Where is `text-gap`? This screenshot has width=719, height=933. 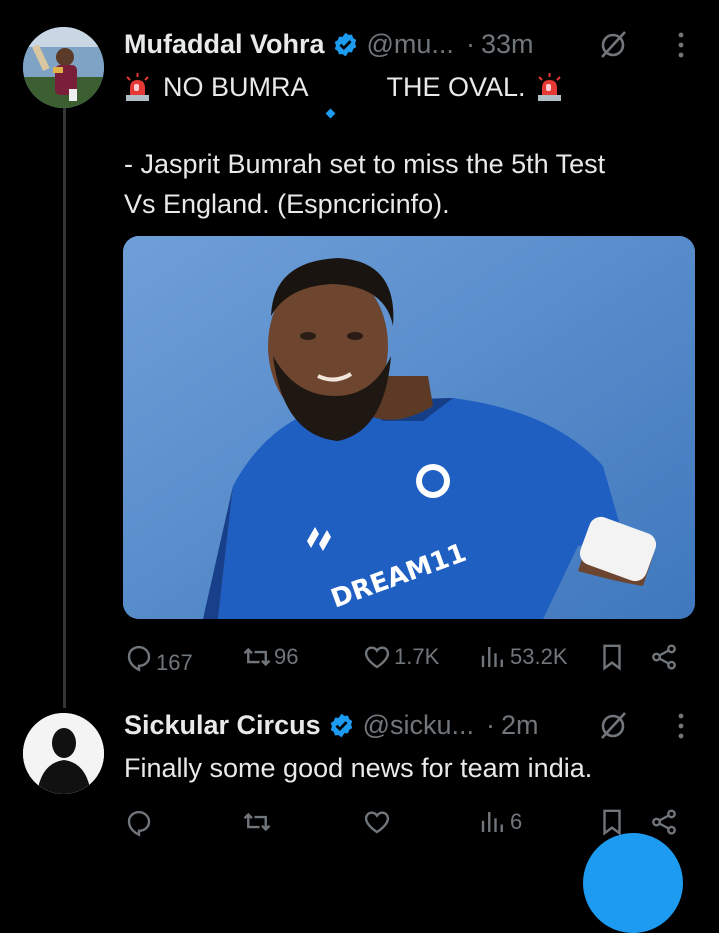
text-gap is located at coordinates (348, 95).